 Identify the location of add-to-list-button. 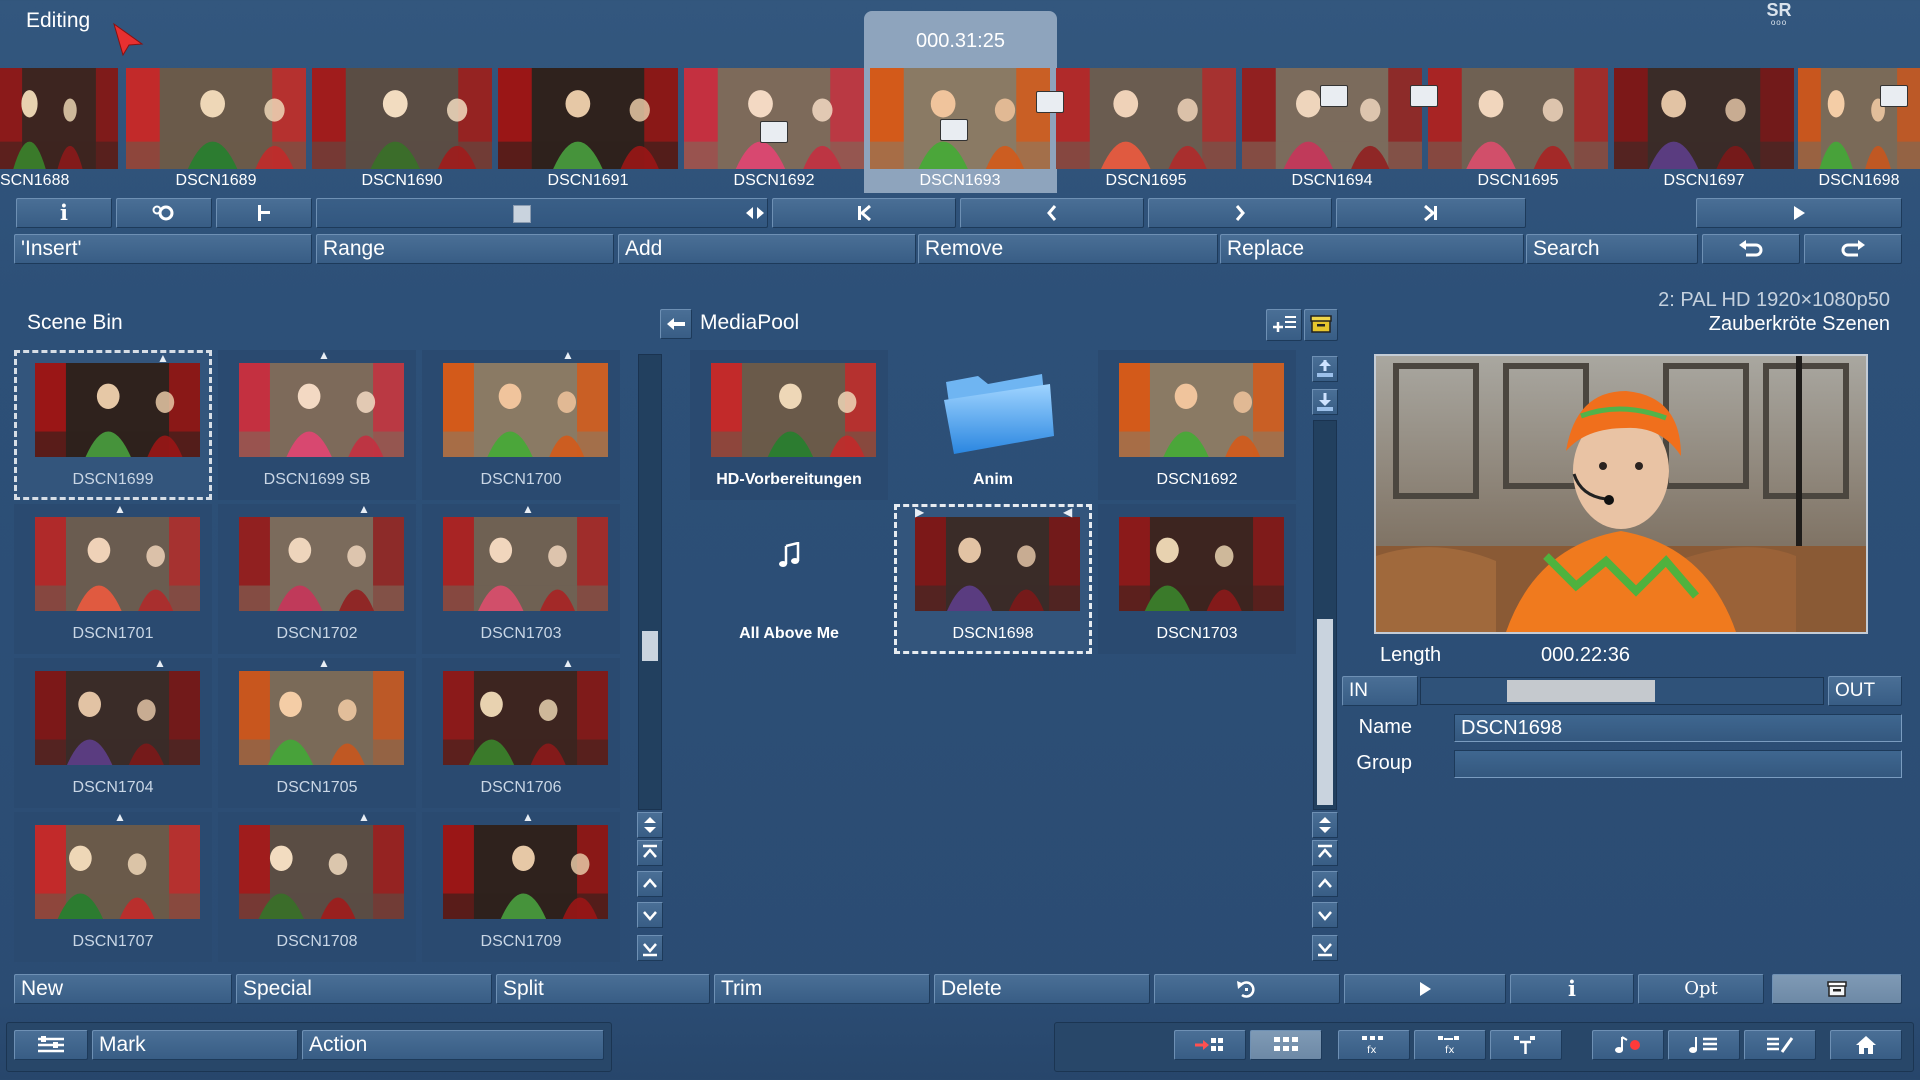
(1284, 325).